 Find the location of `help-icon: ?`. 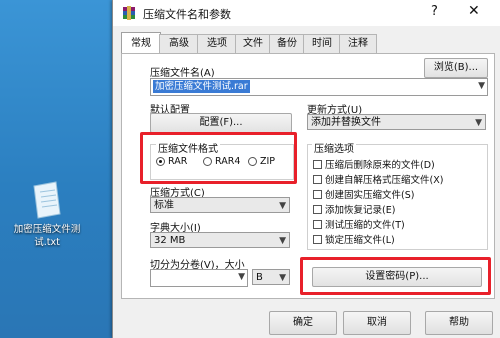

help-icon: ? is located at coordinates (434, 11).